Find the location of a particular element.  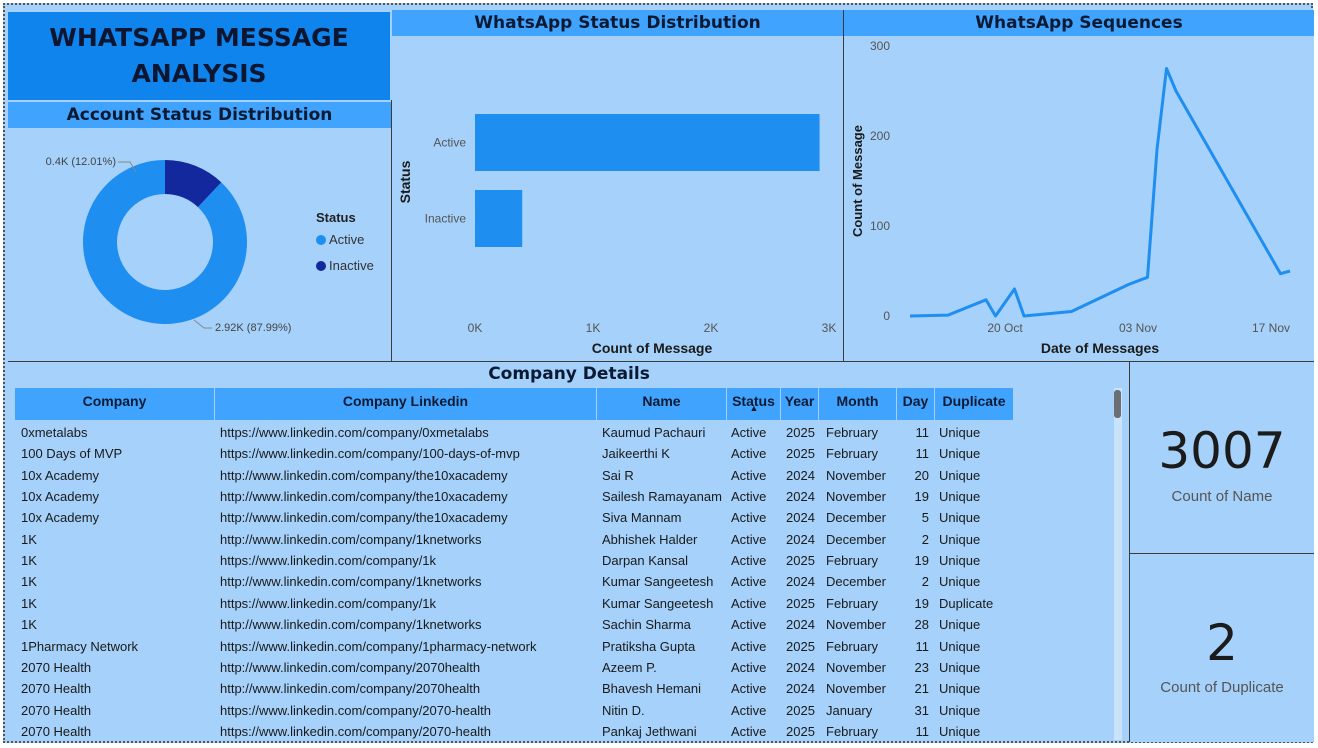

col-company: Company is located at coordinates (115, 404).